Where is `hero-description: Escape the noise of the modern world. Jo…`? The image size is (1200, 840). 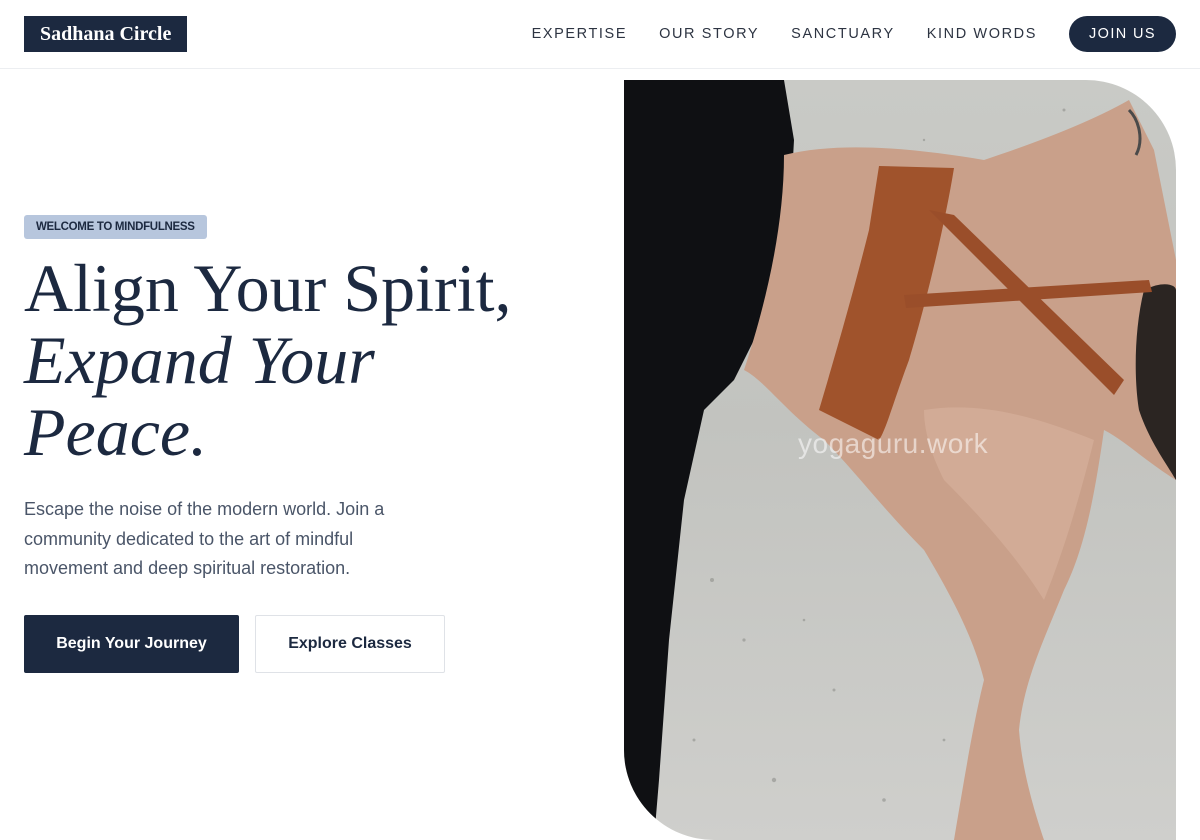
hero-description: Escape the noise of the modern world. Jo… is located at coordinates (204, 538).